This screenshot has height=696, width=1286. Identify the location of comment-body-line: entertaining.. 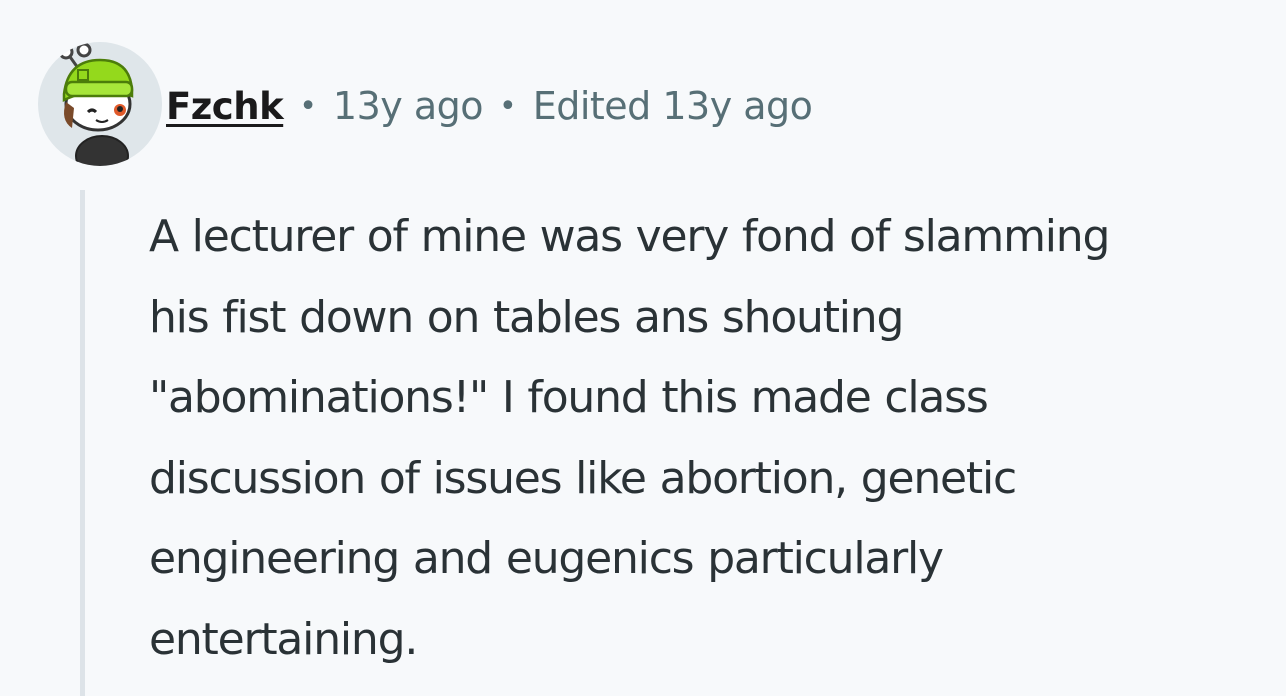
(283, 639).